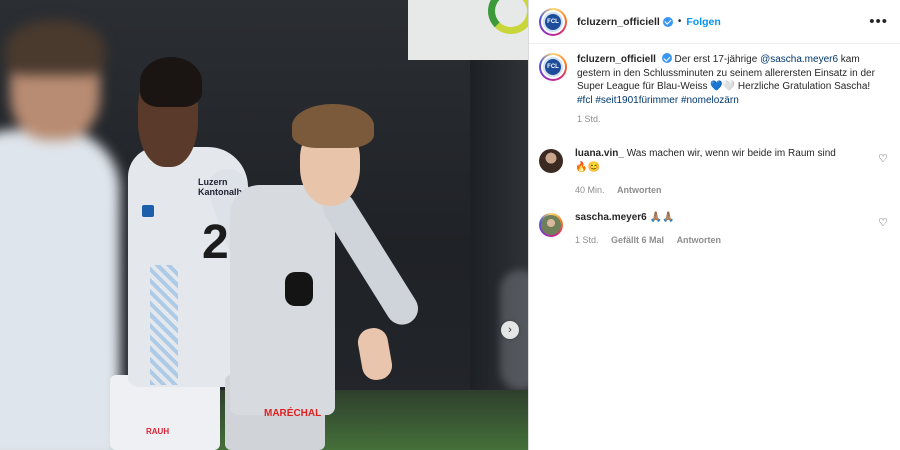 This screenshot has height=450, width=900. I want to click on hashtag-nomelozarn: #nomelozärn, so click(710, 100).